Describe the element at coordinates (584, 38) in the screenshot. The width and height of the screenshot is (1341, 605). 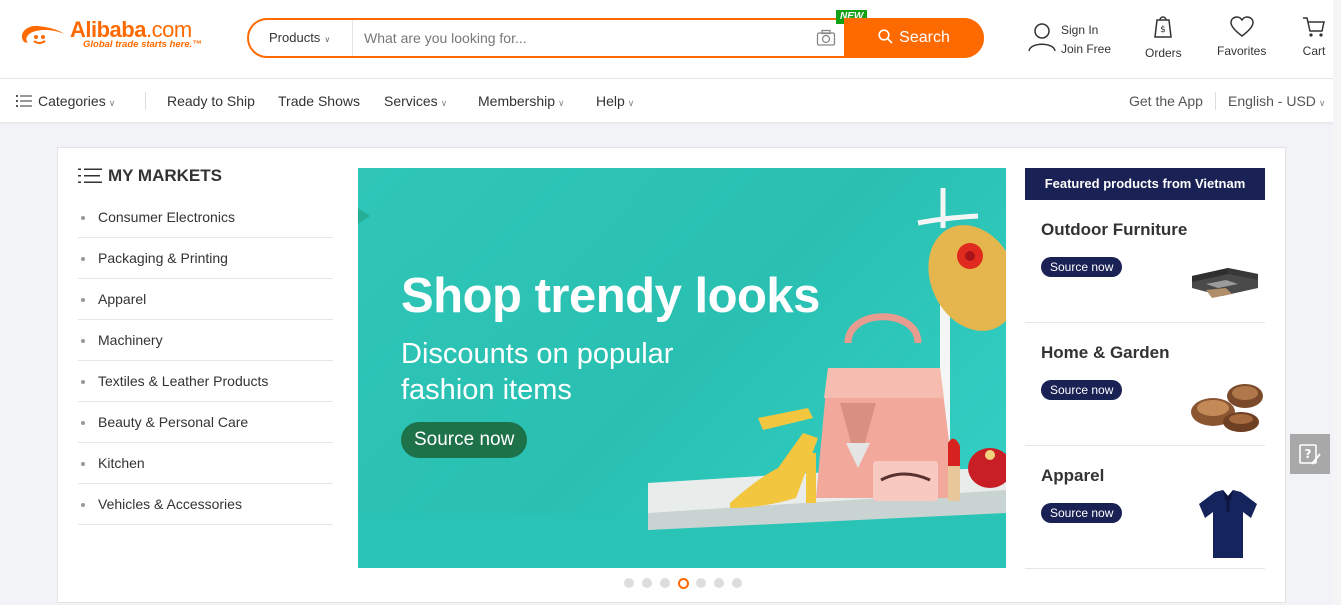
I see `search-input` at that location.